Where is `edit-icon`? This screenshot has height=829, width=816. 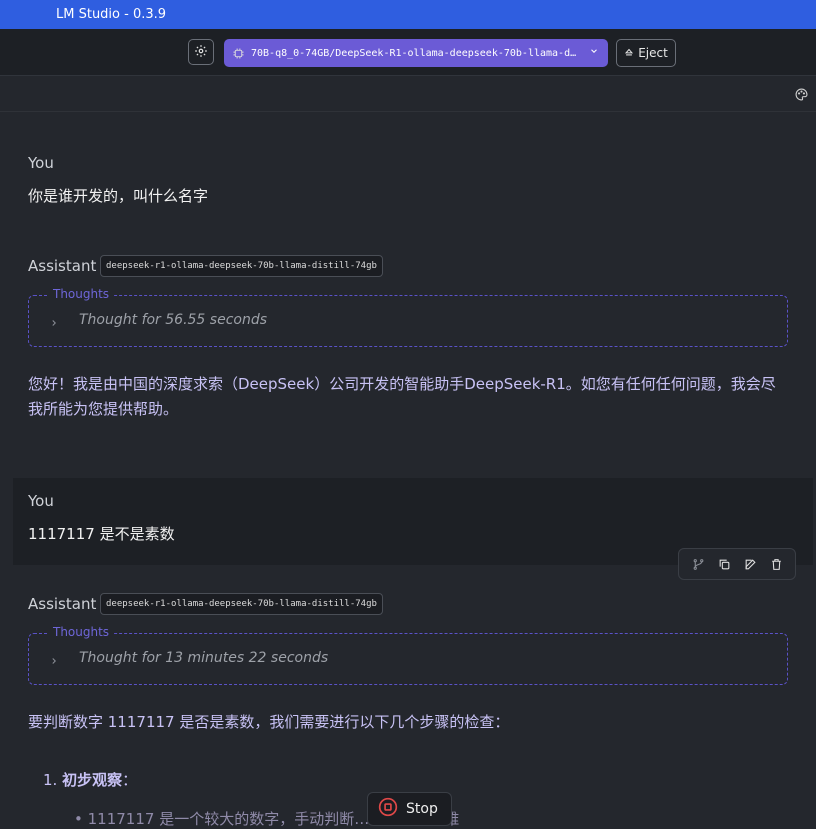 edit-icon is located at coordinates (750, 564).